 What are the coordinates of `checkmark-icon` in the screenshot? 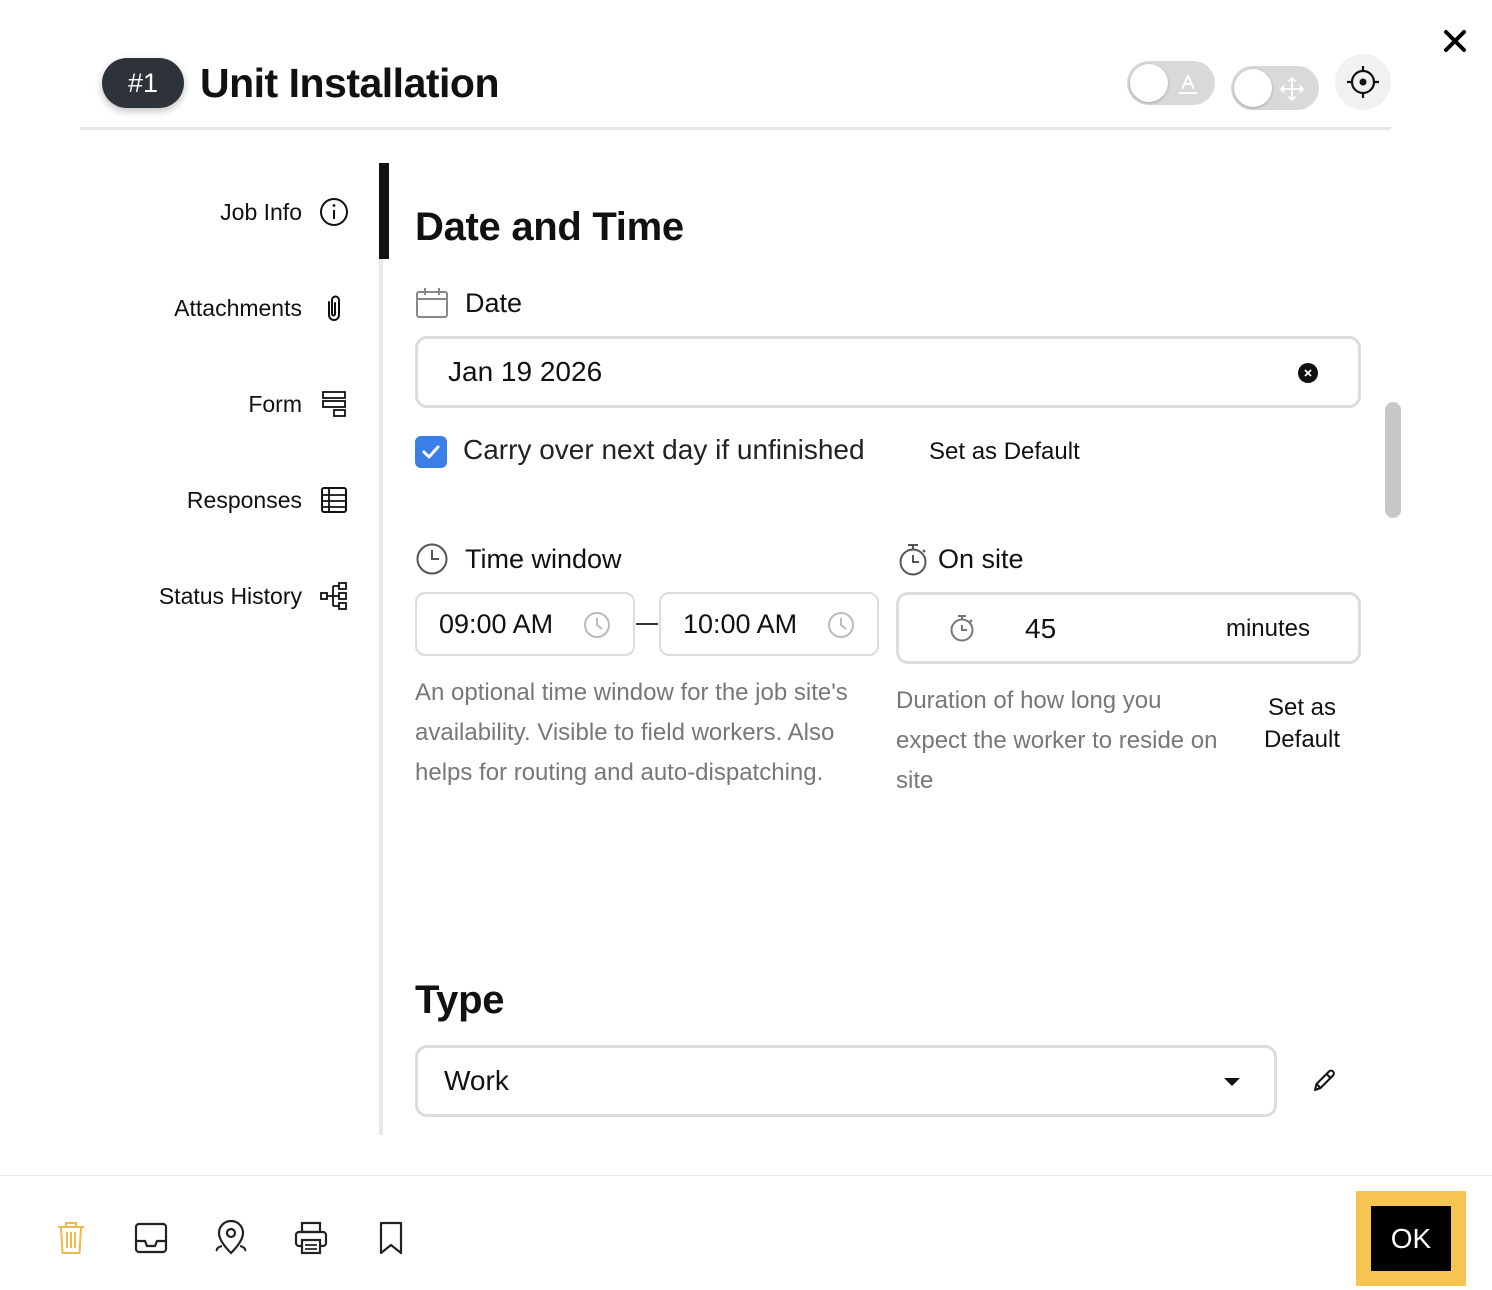 It's located at (431, 452).